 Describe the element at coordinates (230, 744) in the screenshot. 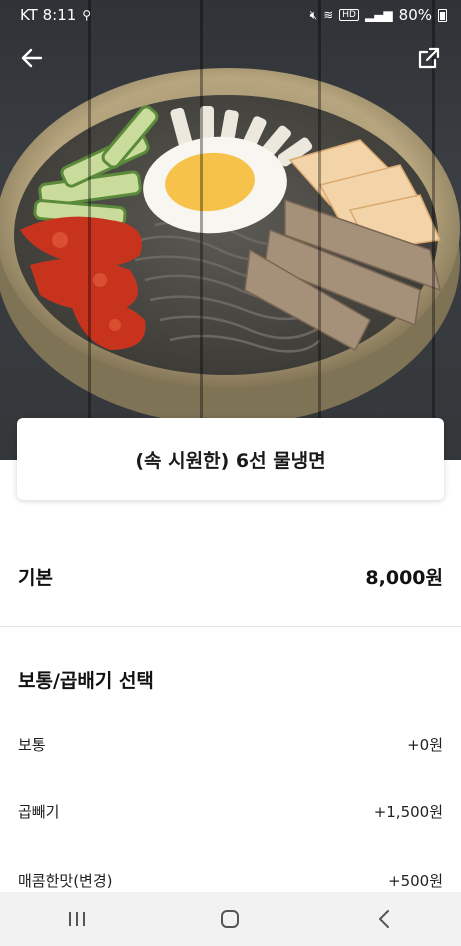

I see `option-regular: 보통 +0원` at that location.